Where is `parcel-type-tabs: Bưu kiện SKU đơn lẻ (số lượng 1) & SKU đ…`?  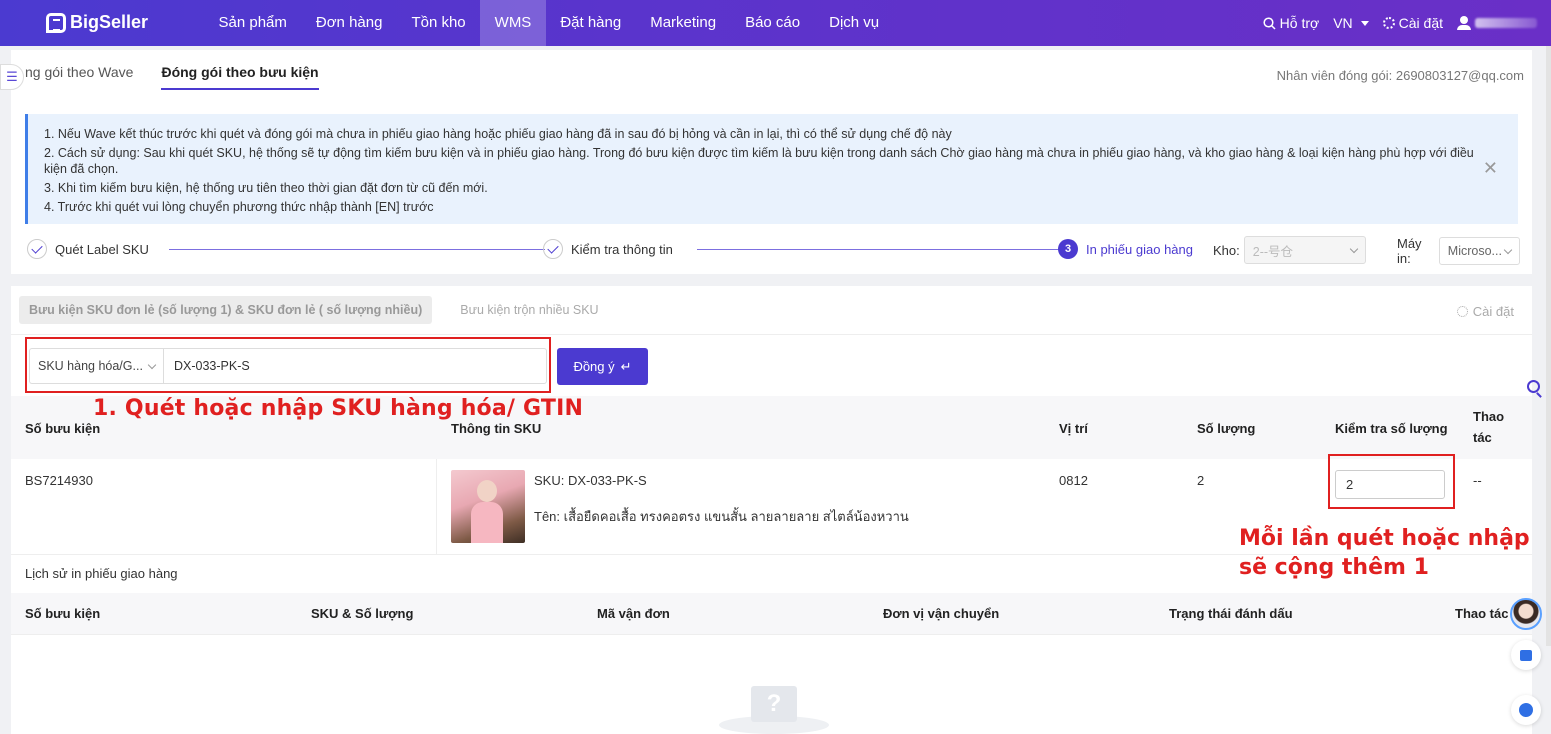 parcel-type-tabs: Bưu kiện SKU đơn lẻ (số lượng 1) & SKU đ… is located at coordinates (314, 310).